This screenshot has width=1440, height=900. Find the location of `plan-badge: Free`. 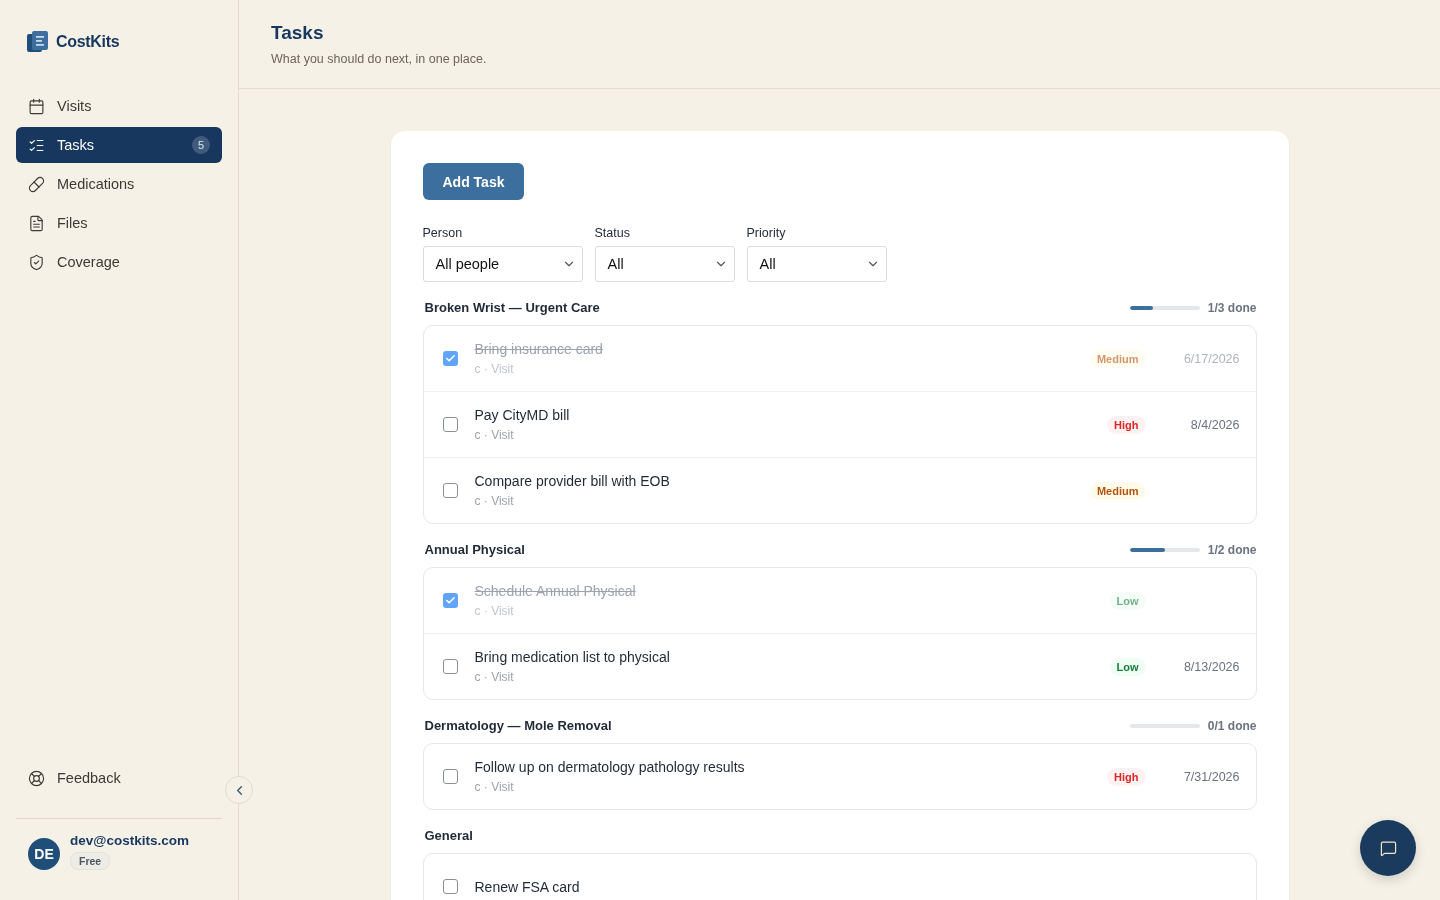

plan-badge: Free is located at coordinates (90, 861).